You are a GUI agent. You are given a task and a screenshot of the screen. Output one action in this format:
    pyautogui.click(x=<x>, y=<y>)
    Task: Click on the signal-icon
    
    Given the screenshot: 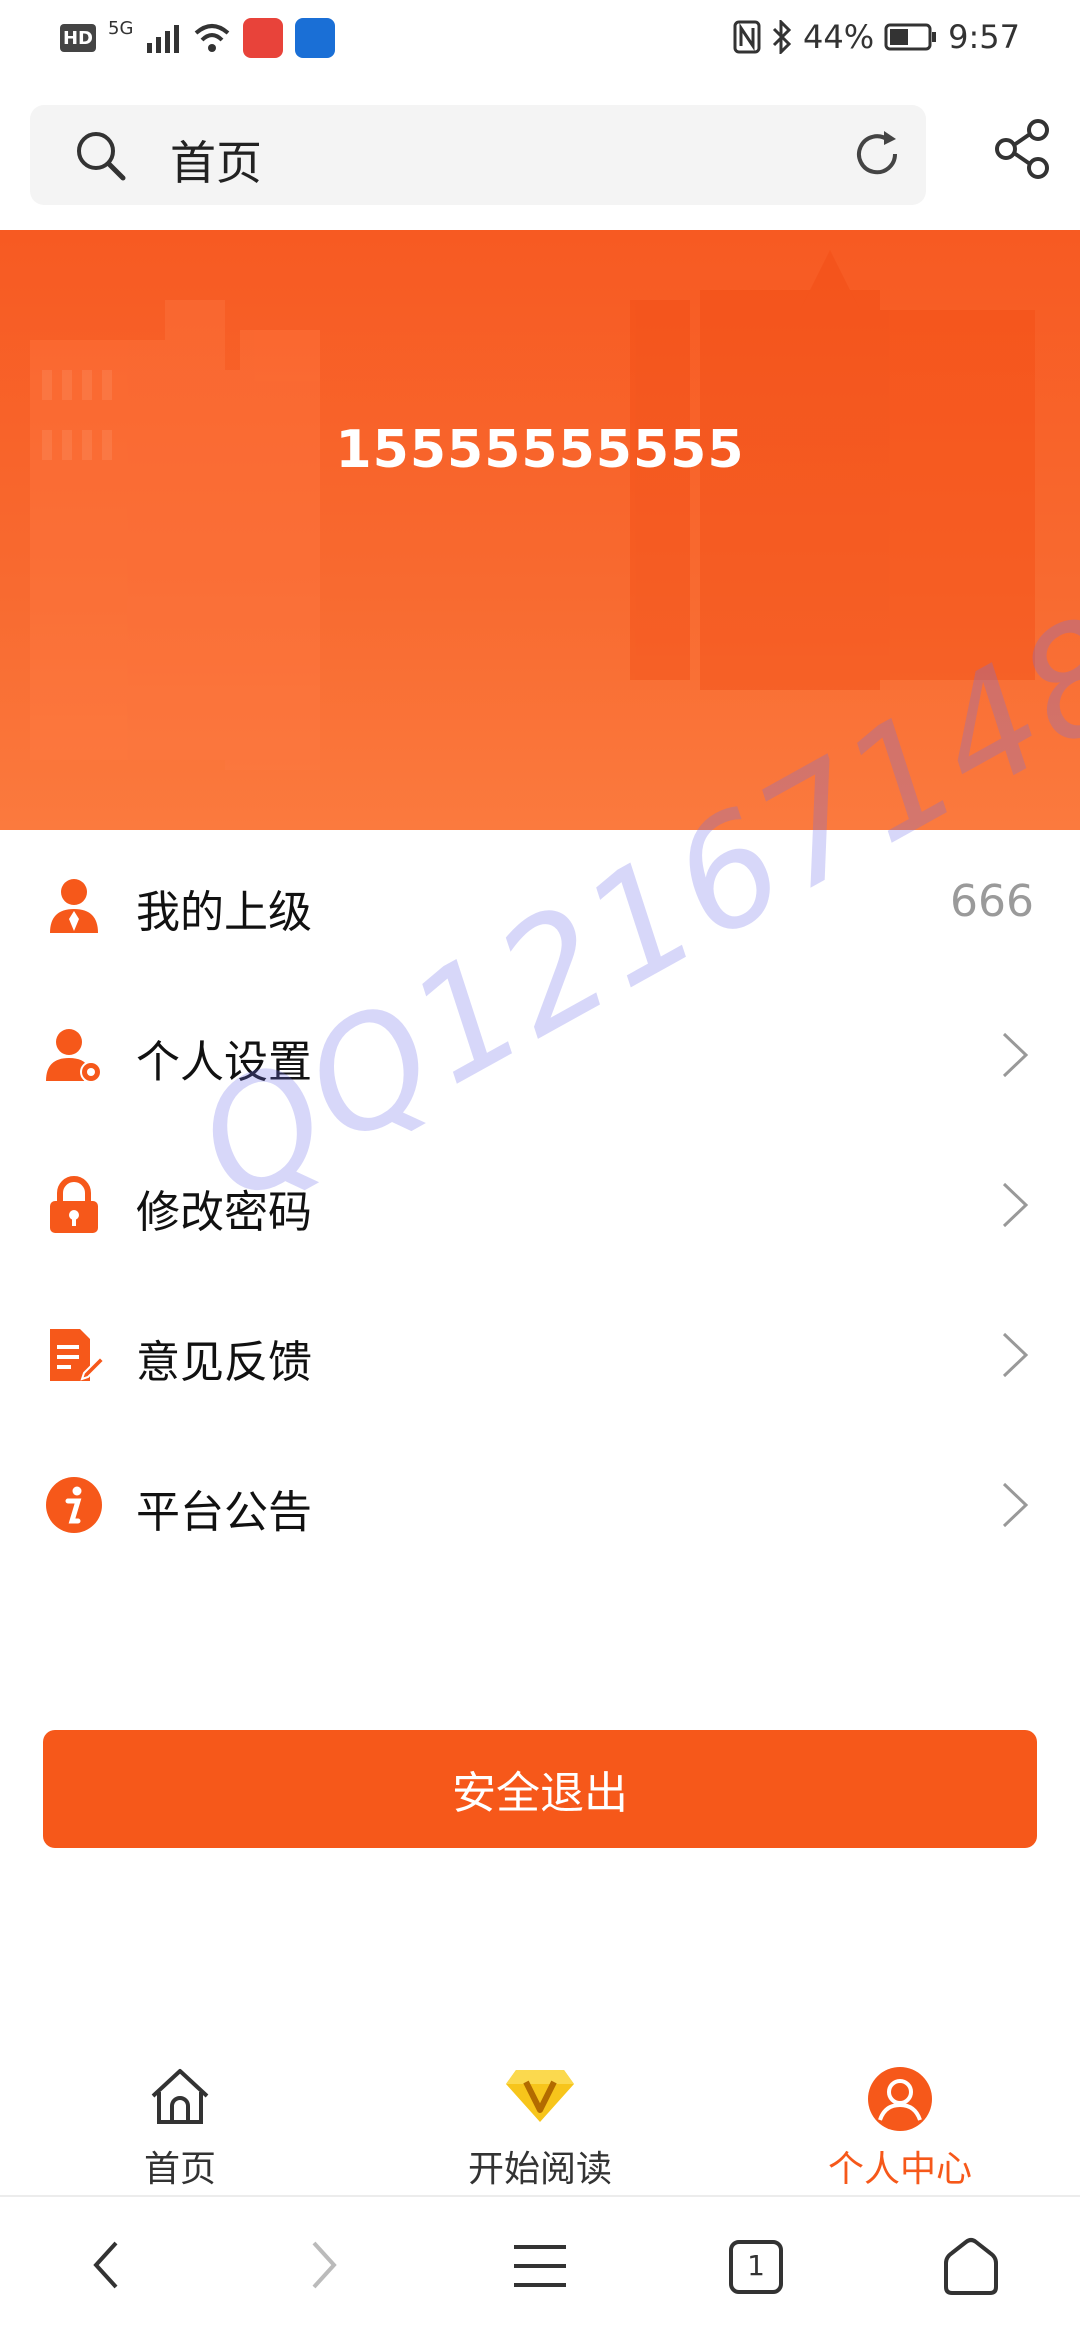 What is the action you would take?
    pyautogui.click(x=163, y=39)
    